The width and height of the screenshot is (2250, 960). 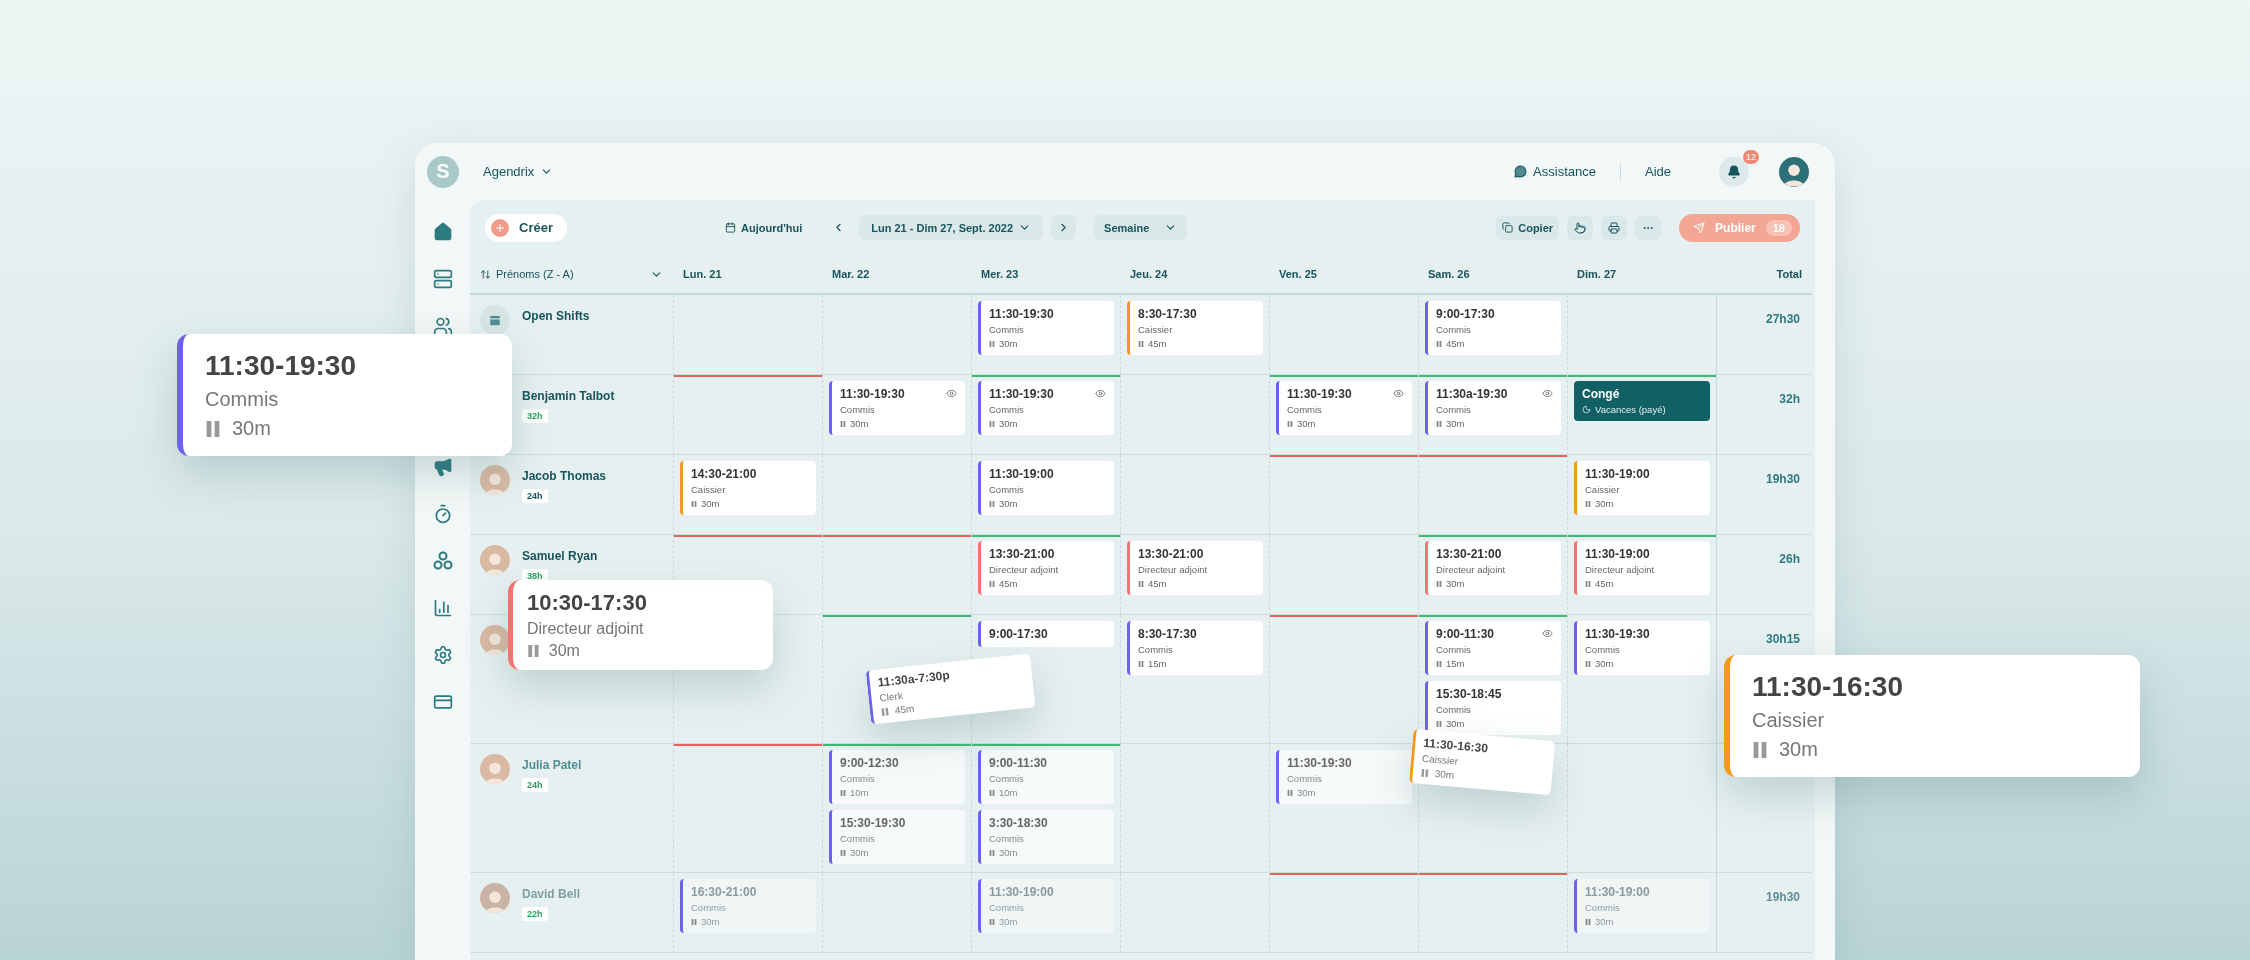 I want to click on schedule-cell: 11:30-19:00 Commis 30m, so click(x=1045, y=495).